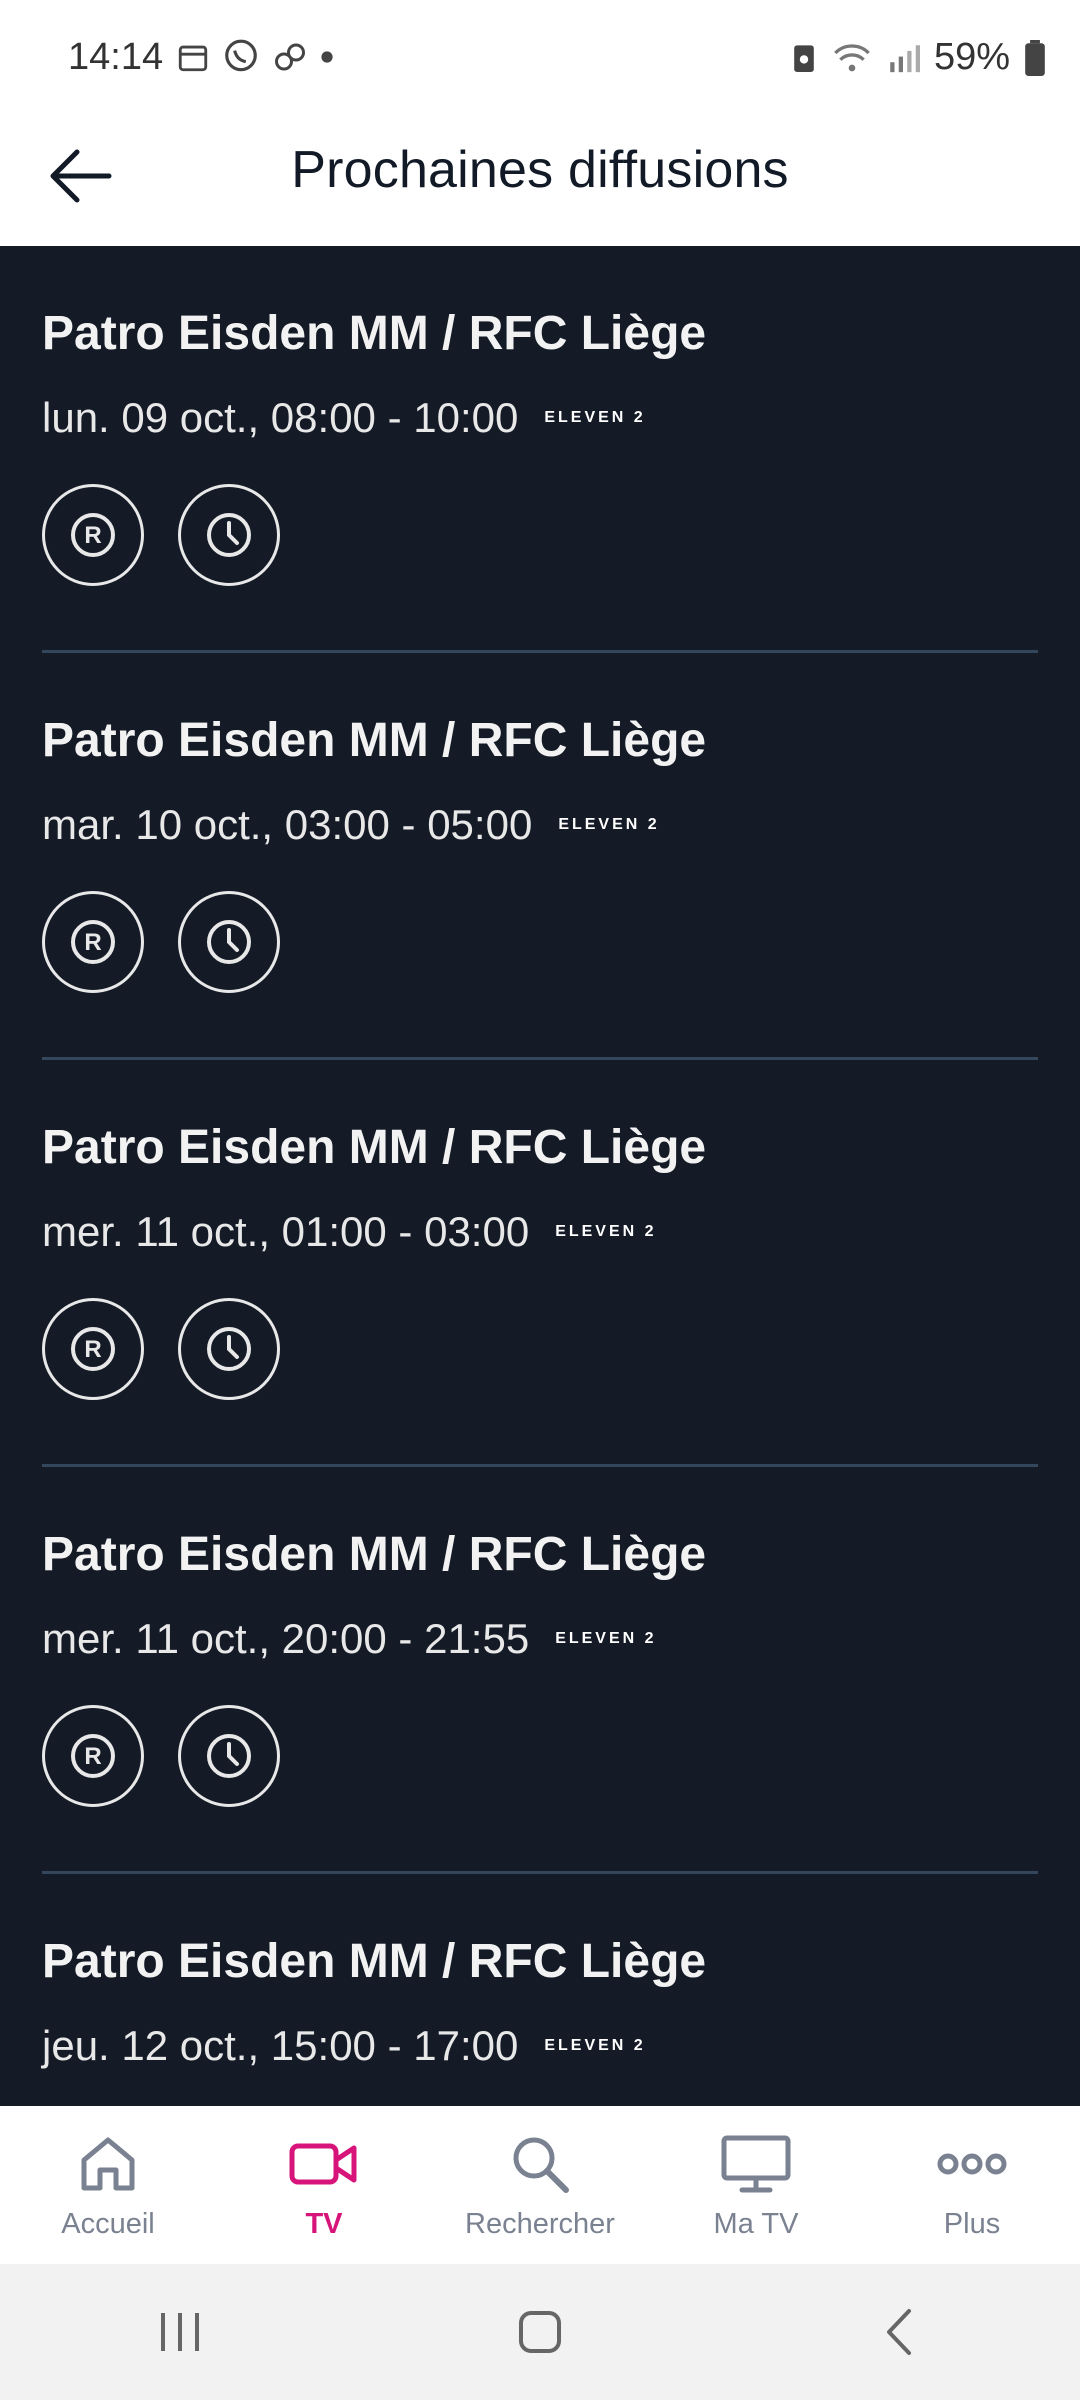 The image size is (1080, 2400). What do you see at coordinates (193, 58) in the screenshot?
I see `calendar-icon` at bounding box center [193, 58].